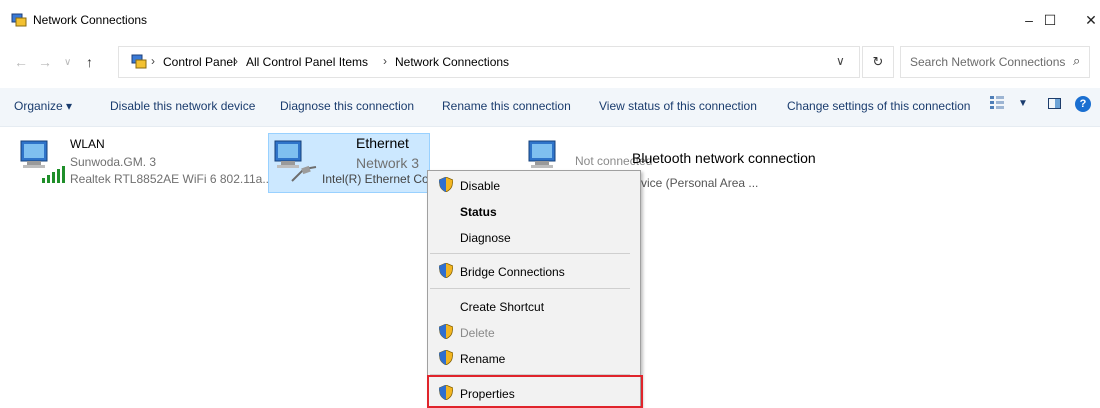 The image size is (1100, 408). I want to click on search-placeholder: Search Network Connections, so click(988, 62).